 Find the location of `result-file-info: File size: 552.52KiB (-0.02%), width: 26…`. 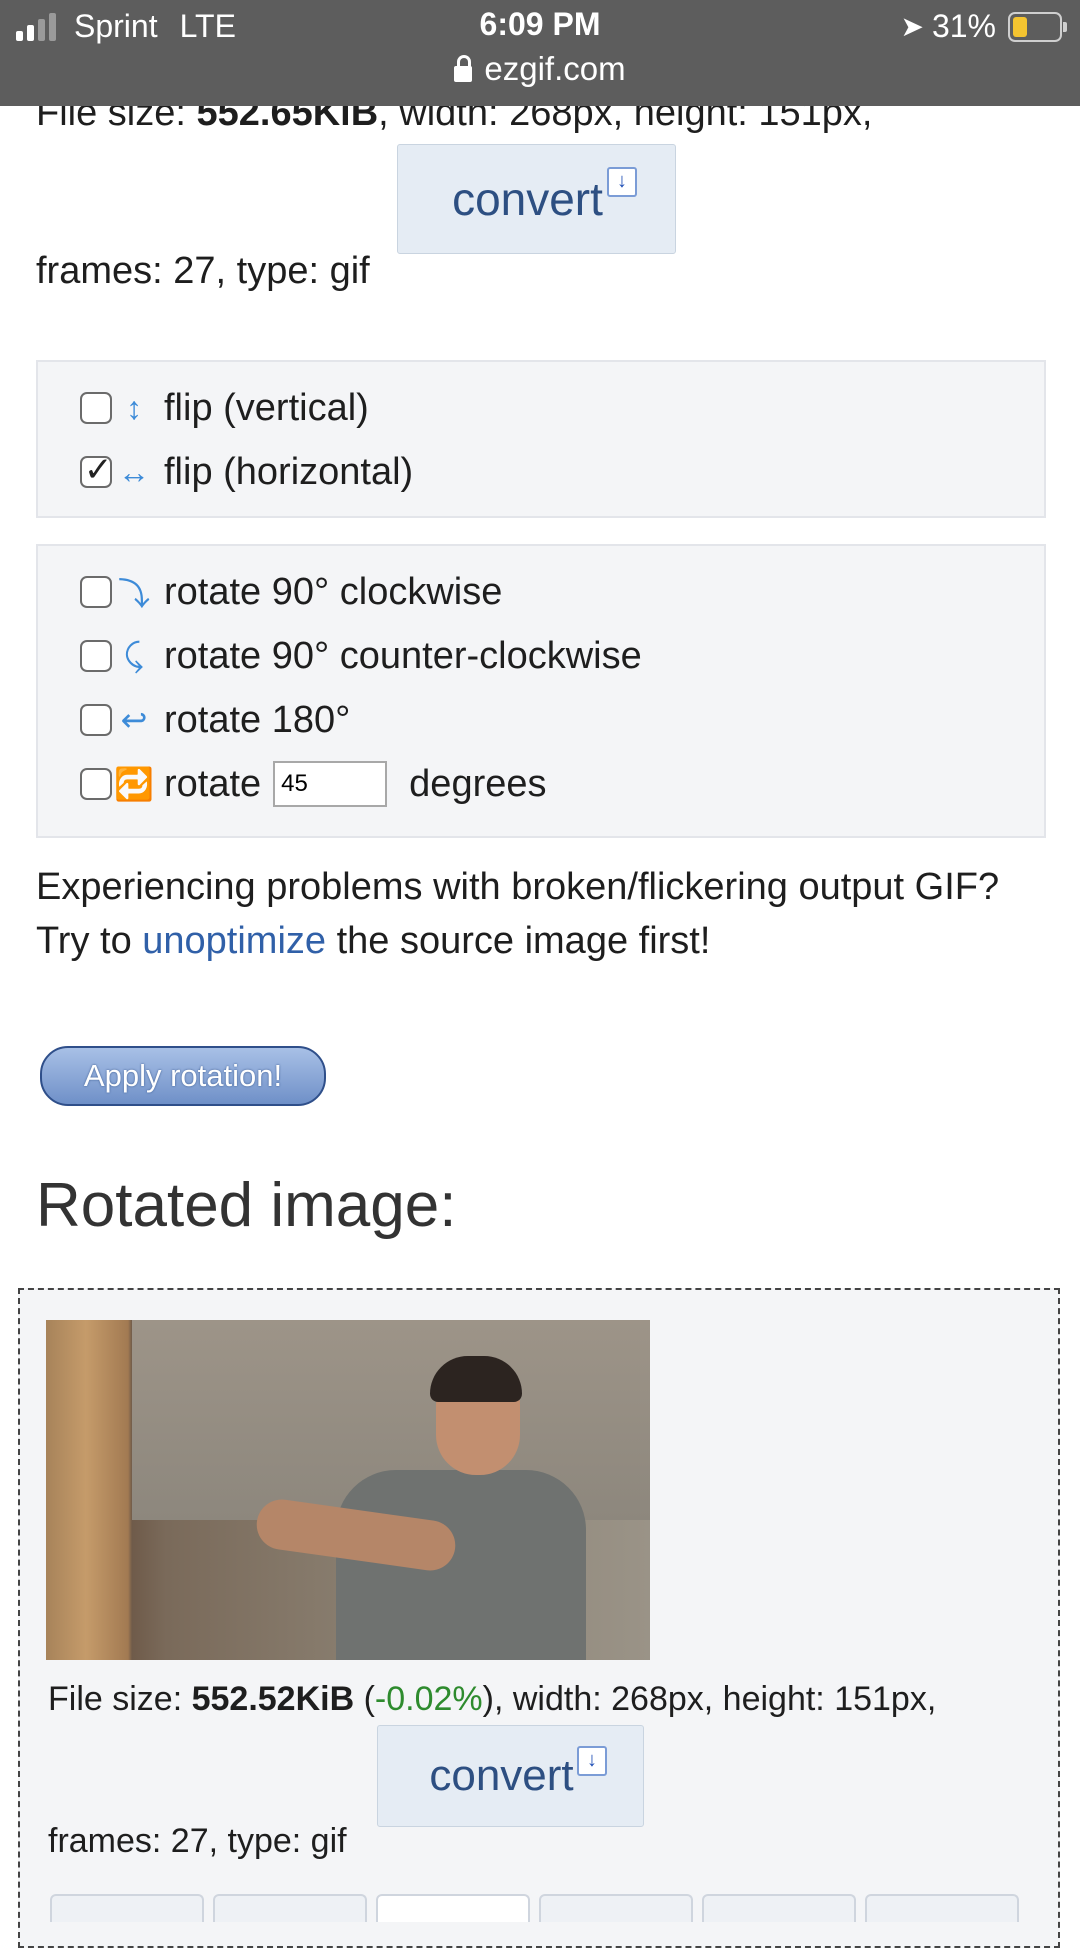

result-file-info: File size: 552.52KiB (-0.02%), width: 26… is located at coordinates (492, 1699).